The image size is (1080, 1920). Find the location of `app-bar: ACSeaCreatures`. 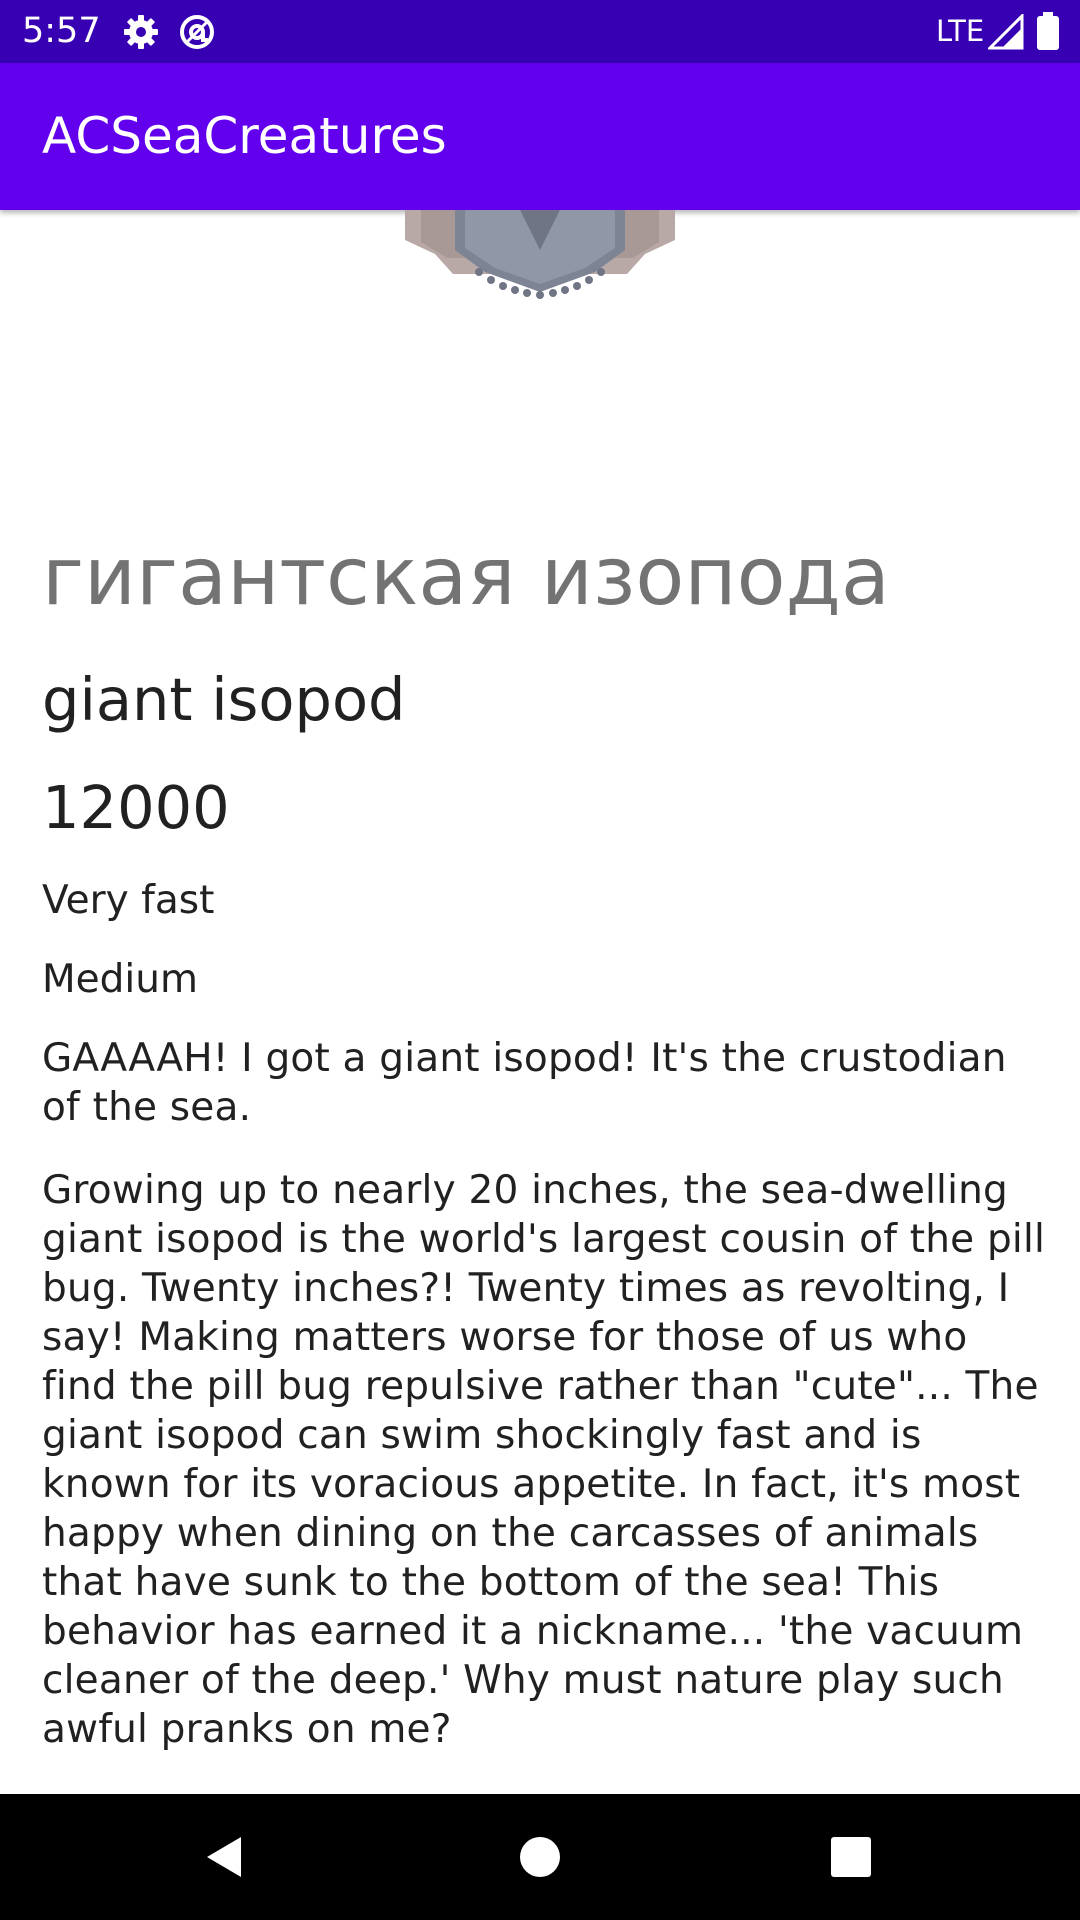

app-bar: ACSeaCreatures is located at coordinates (540, 136).